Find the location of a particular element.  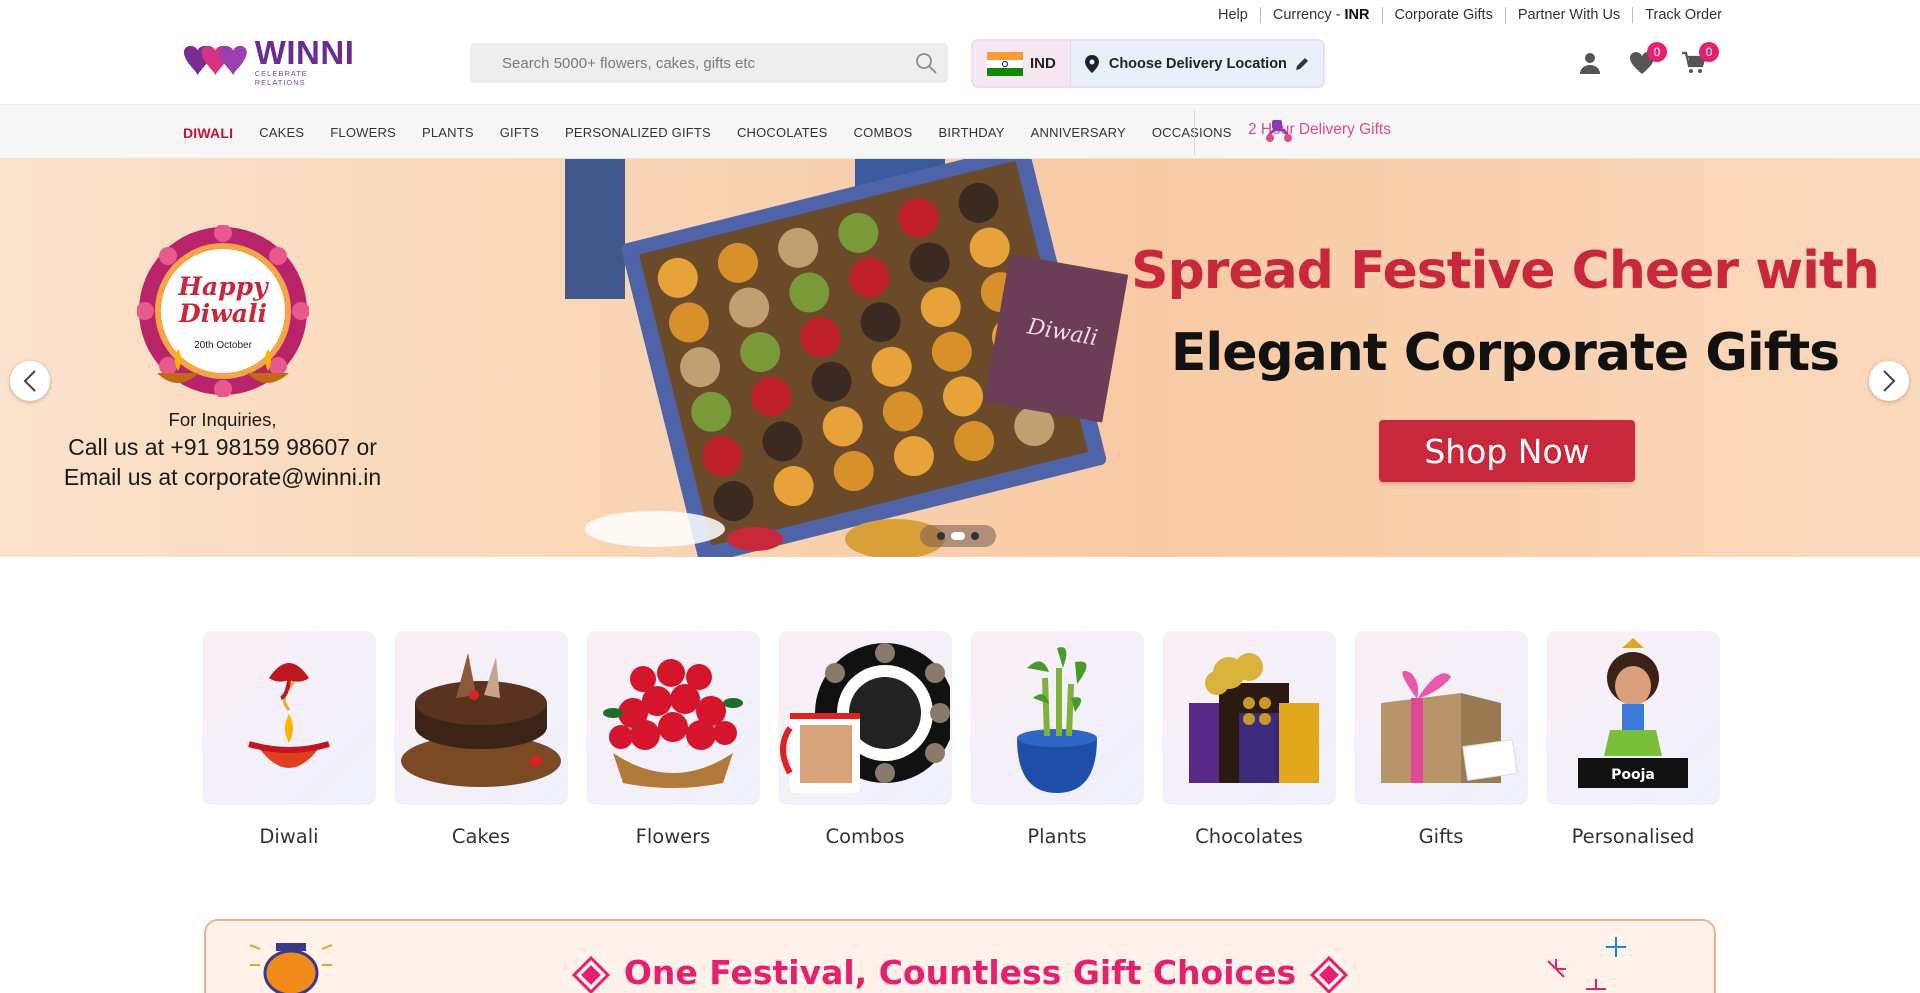

category-label: Diwali is located at coordinates (289, 836).